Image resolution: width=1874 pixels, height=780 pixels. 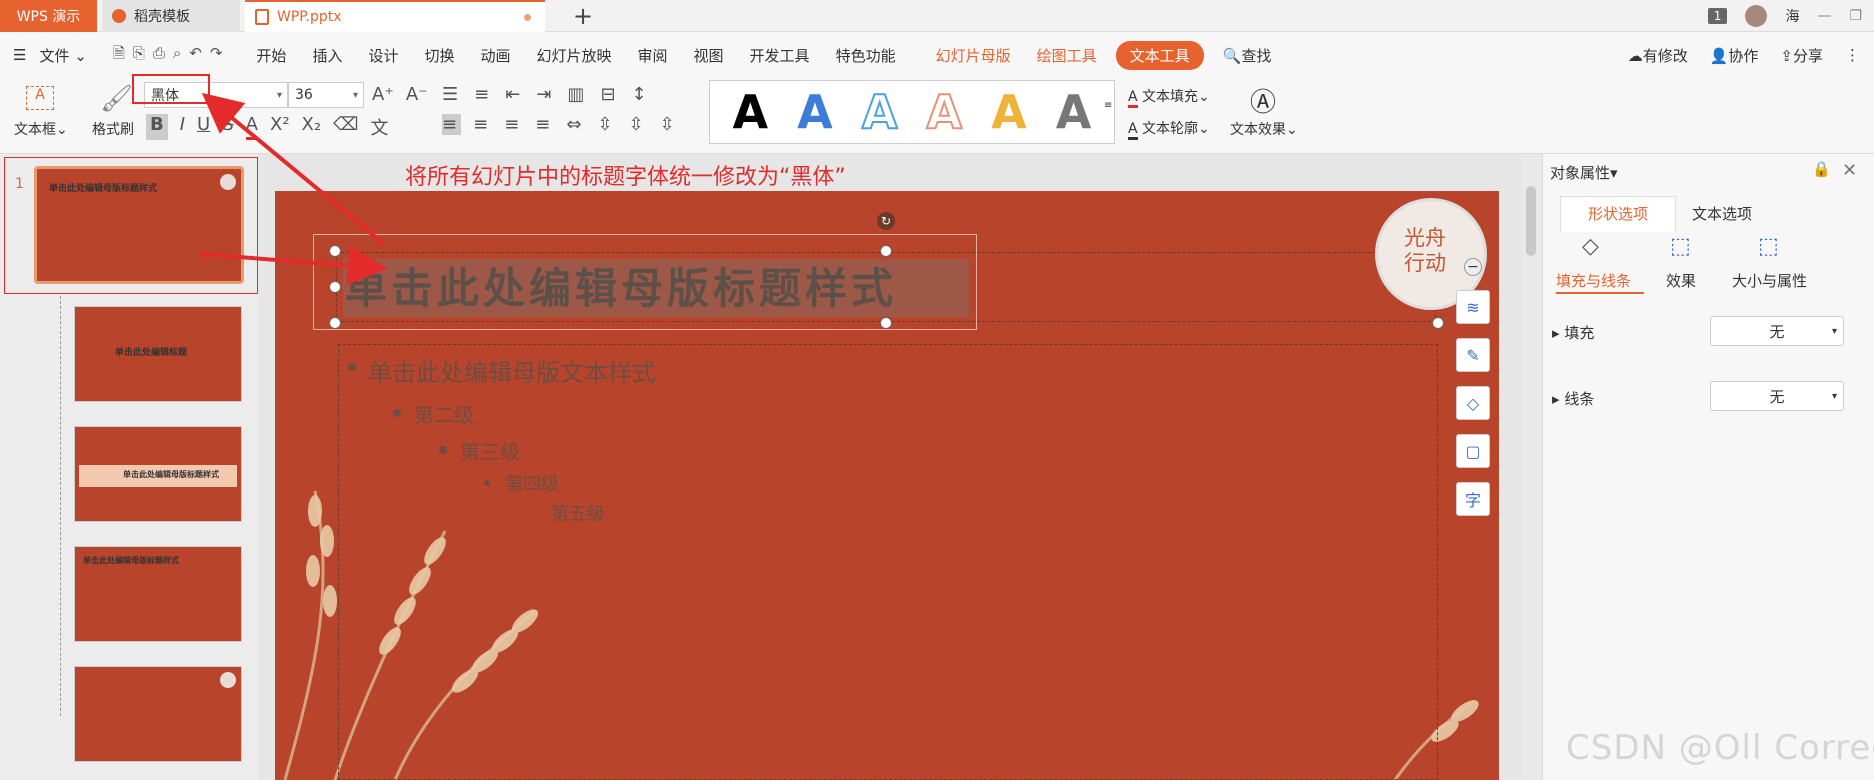 What do you see at coordinates (1593, 280) in the screenshot?
I see `subtab-fill-line: 填充与线条` at bounding box center [1593, 280].